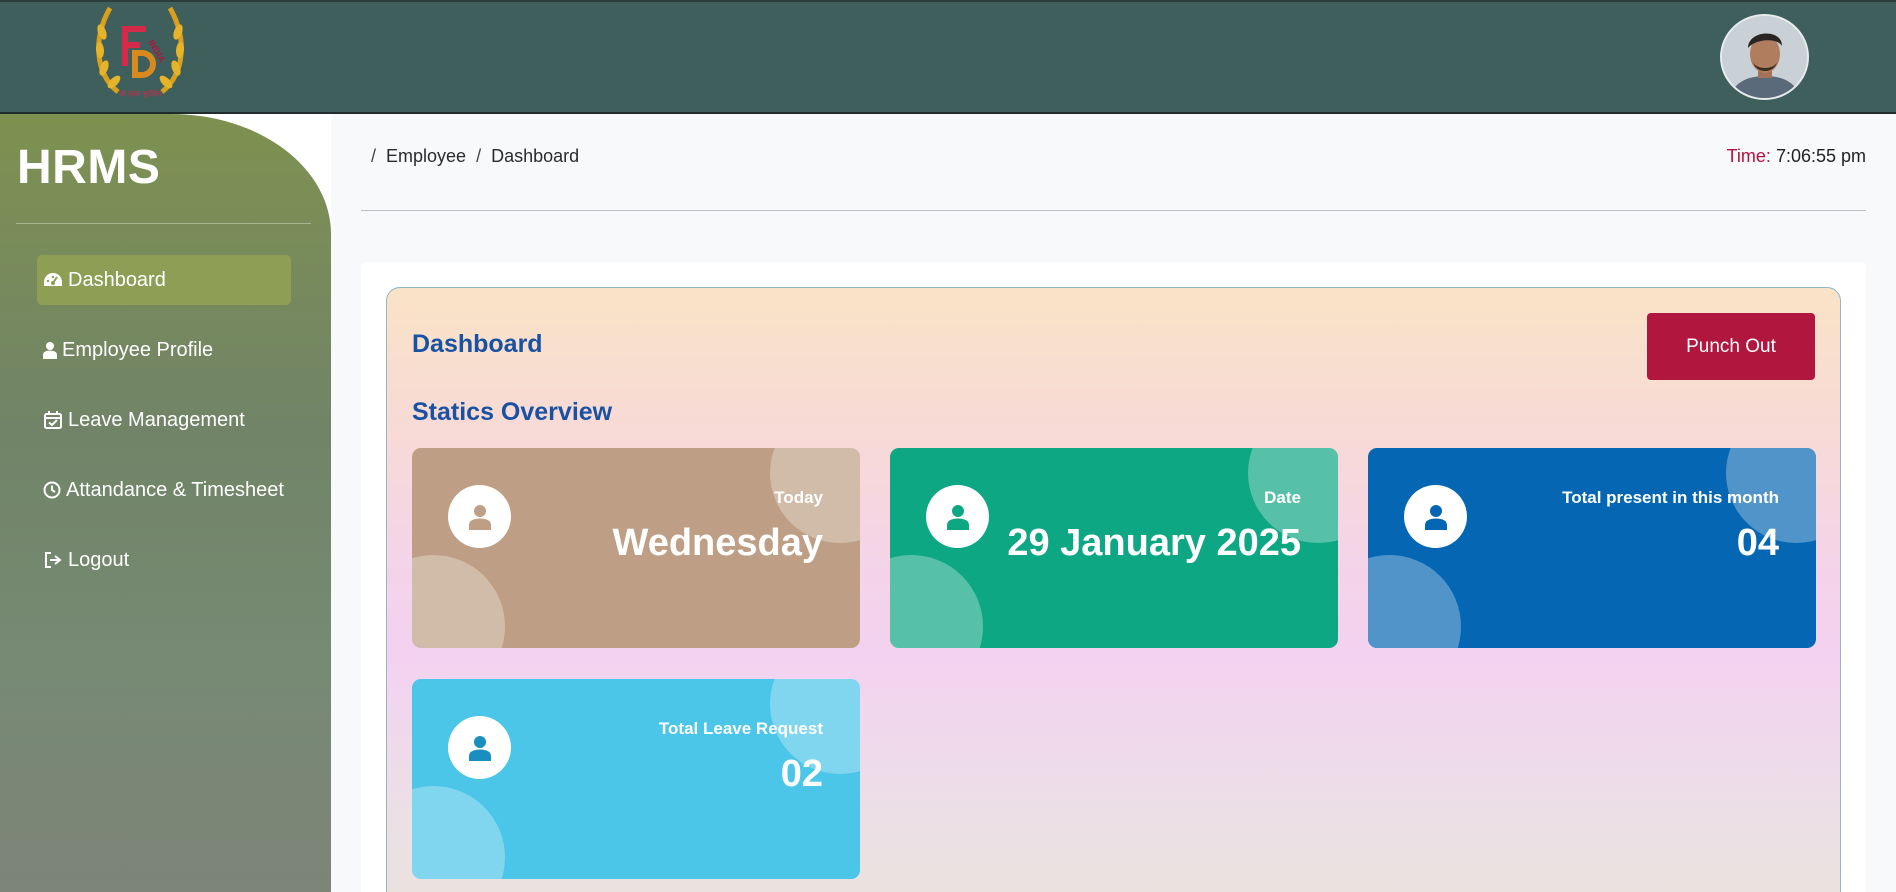  Describe the element at coordinates (138, 349) in the screenshot. I see `sidebar-item-label: Employee Profile` at that location.